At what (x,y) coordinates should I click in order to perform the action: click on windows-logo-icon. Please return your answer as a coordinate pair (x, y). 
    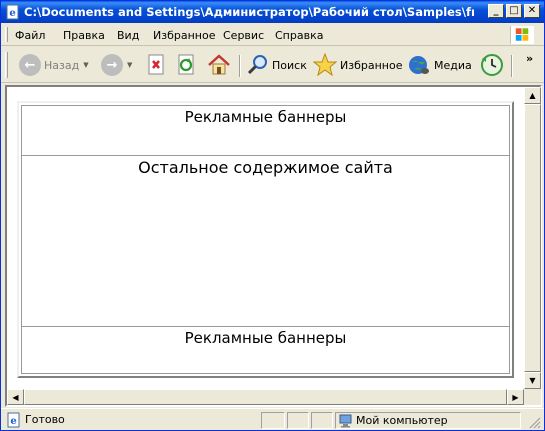
    Looking at the image, I should click on (522, 35).